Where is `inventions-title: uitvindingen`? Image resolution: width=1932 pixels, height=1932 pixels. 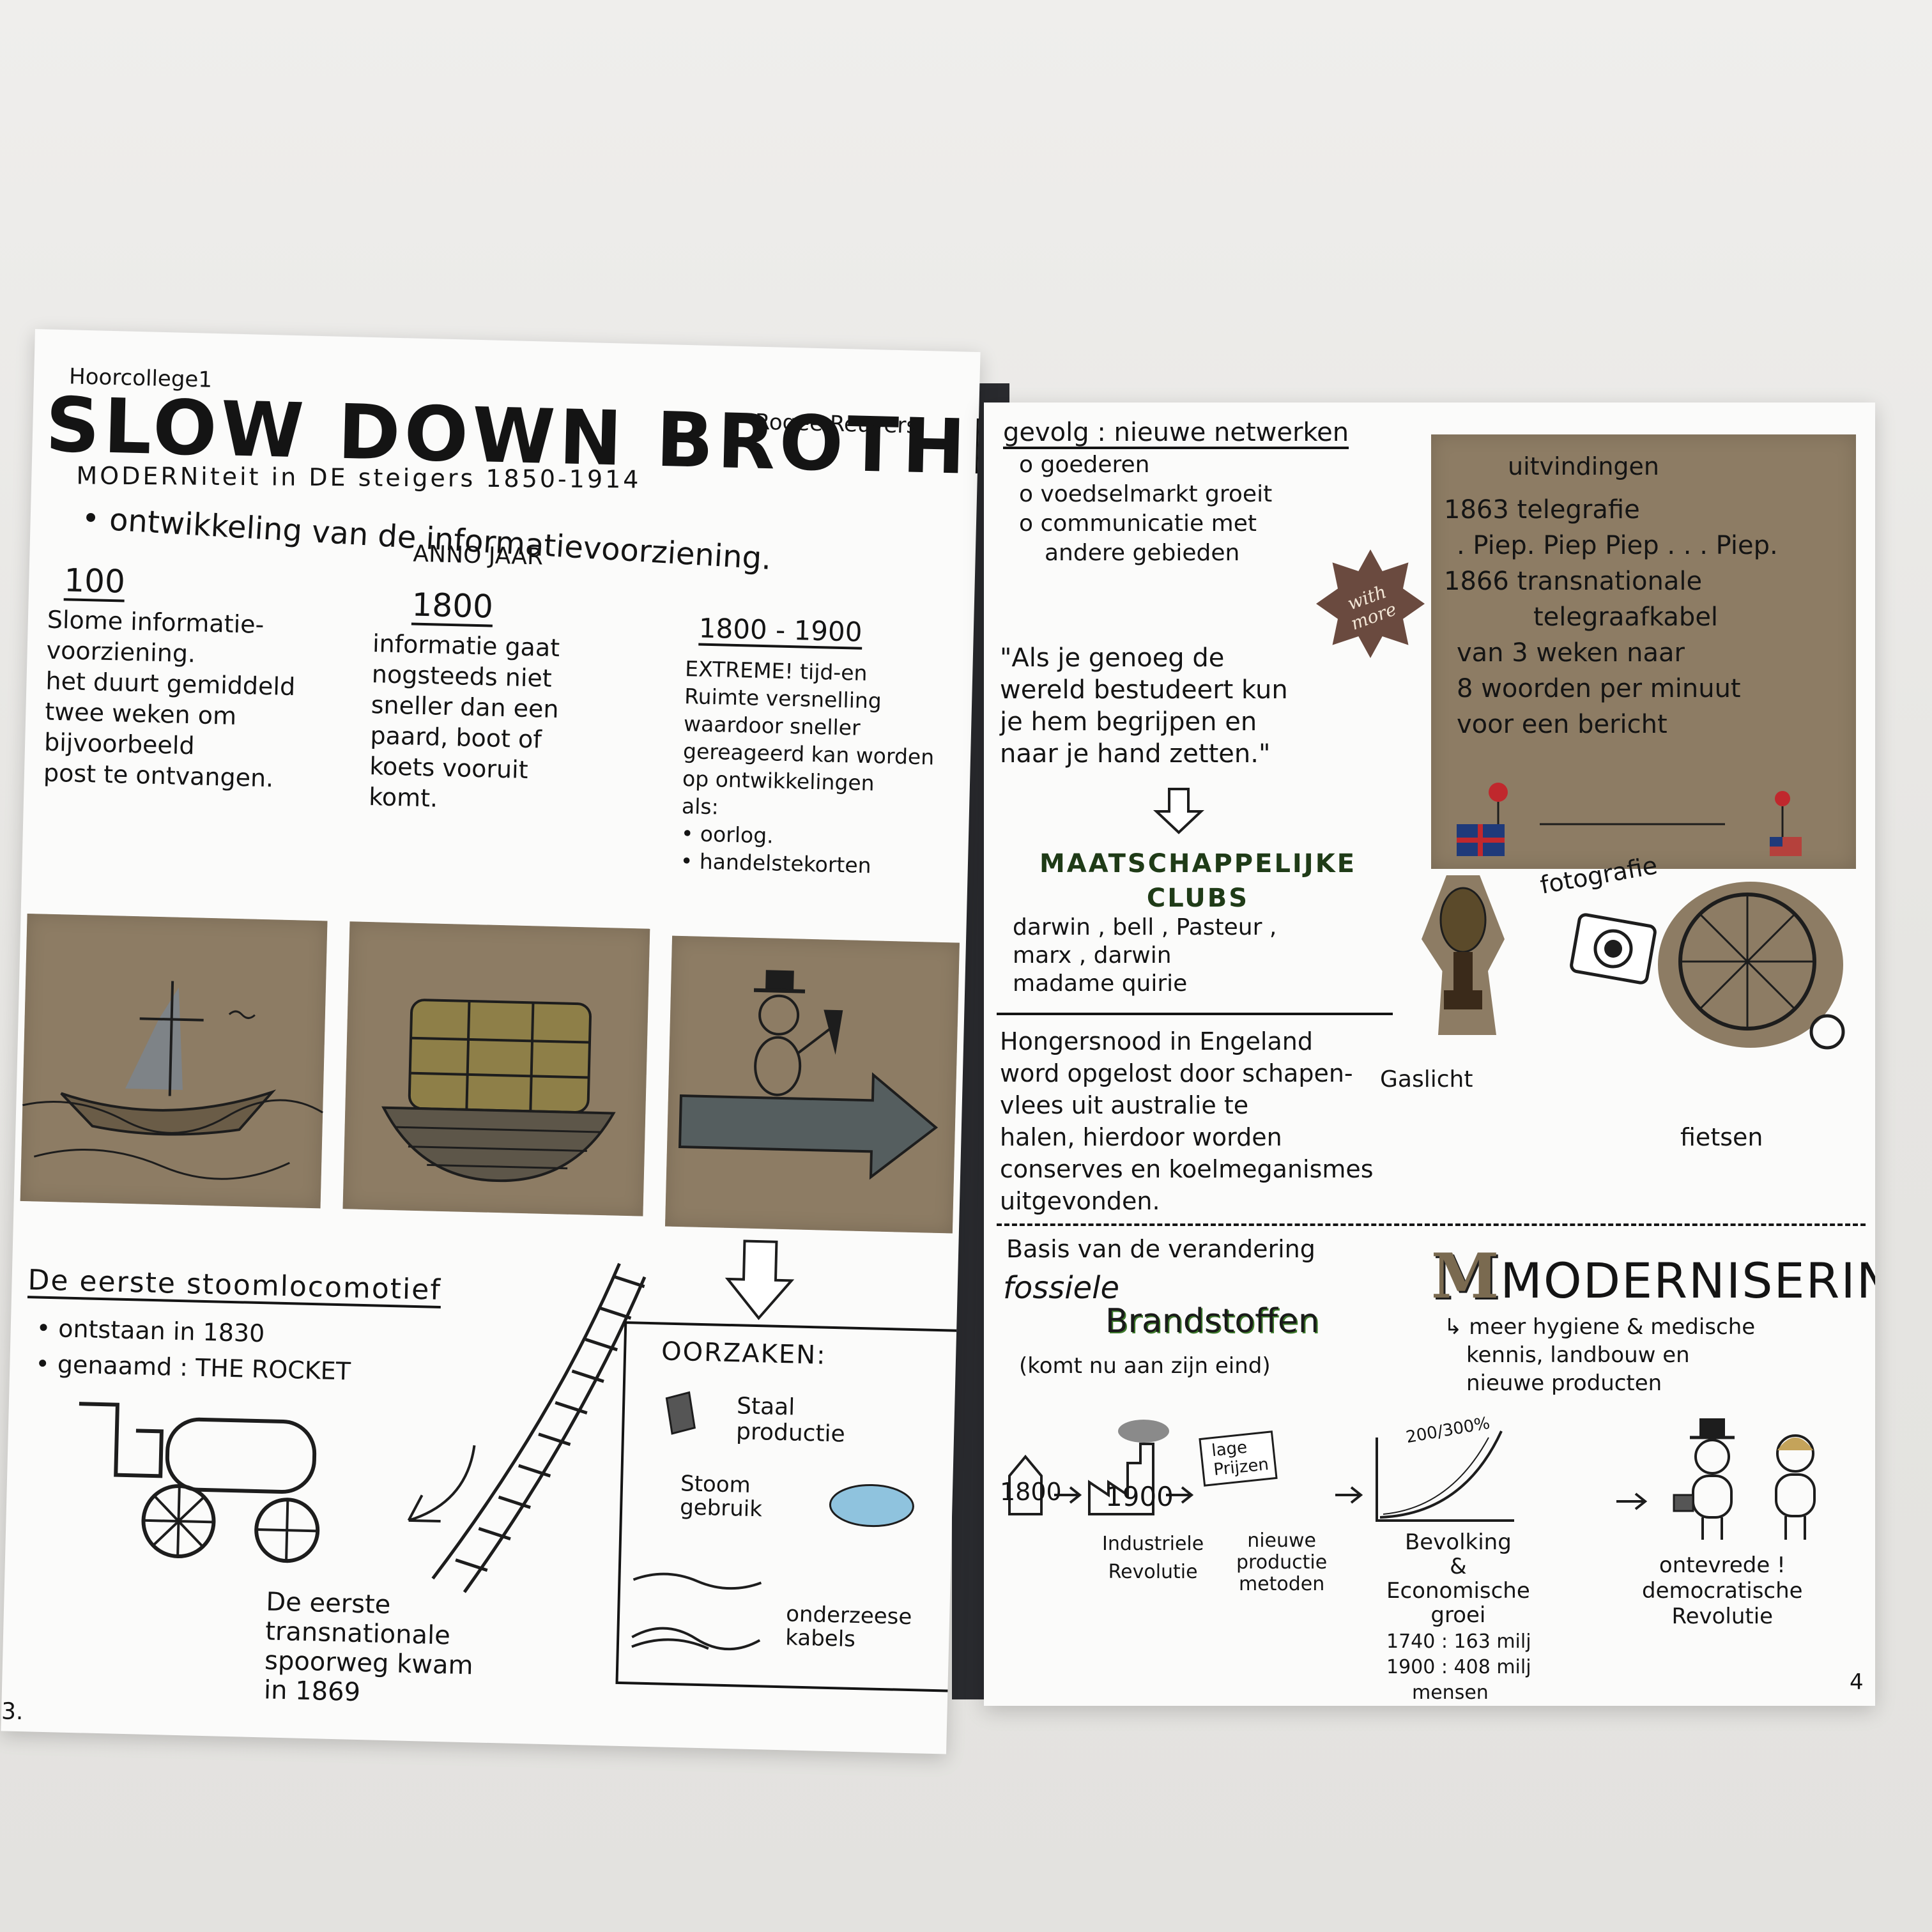 inventions-title: uitvindingen is located at coordinates (1584, 466).